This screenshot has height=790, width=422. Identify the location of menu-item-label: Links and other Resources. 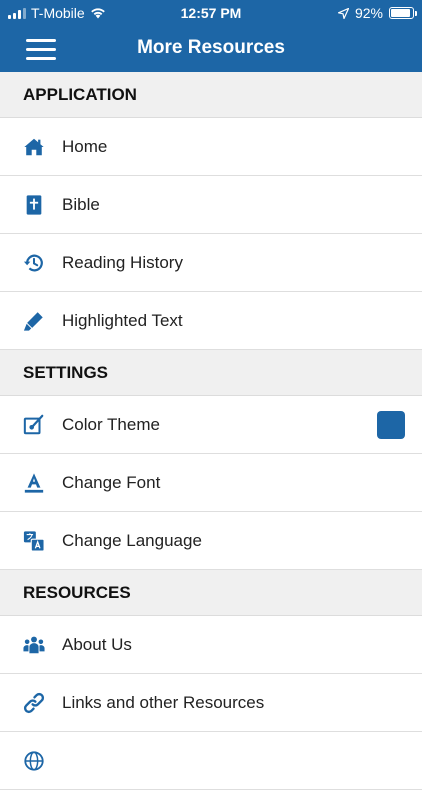
(163, 702).